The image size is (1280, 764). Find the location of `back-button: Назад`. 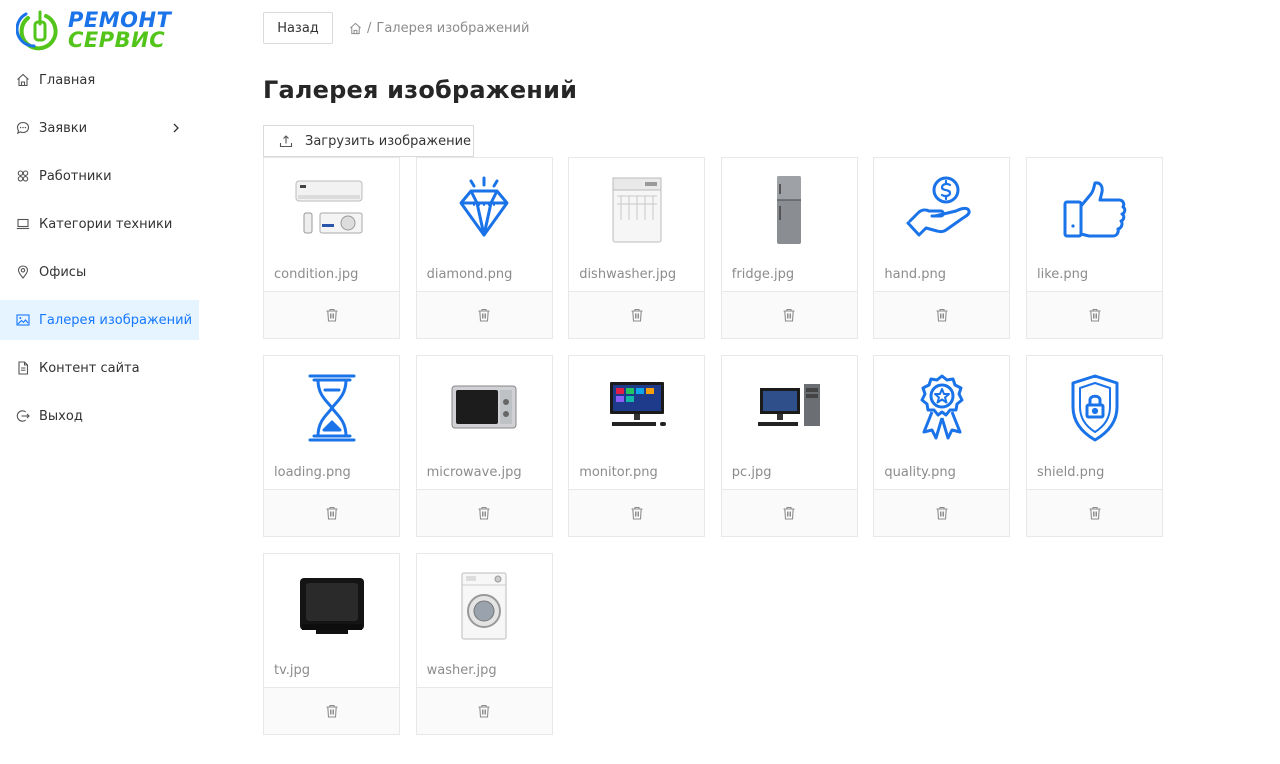

back-button: Назад is located at coordinates (298, 28).